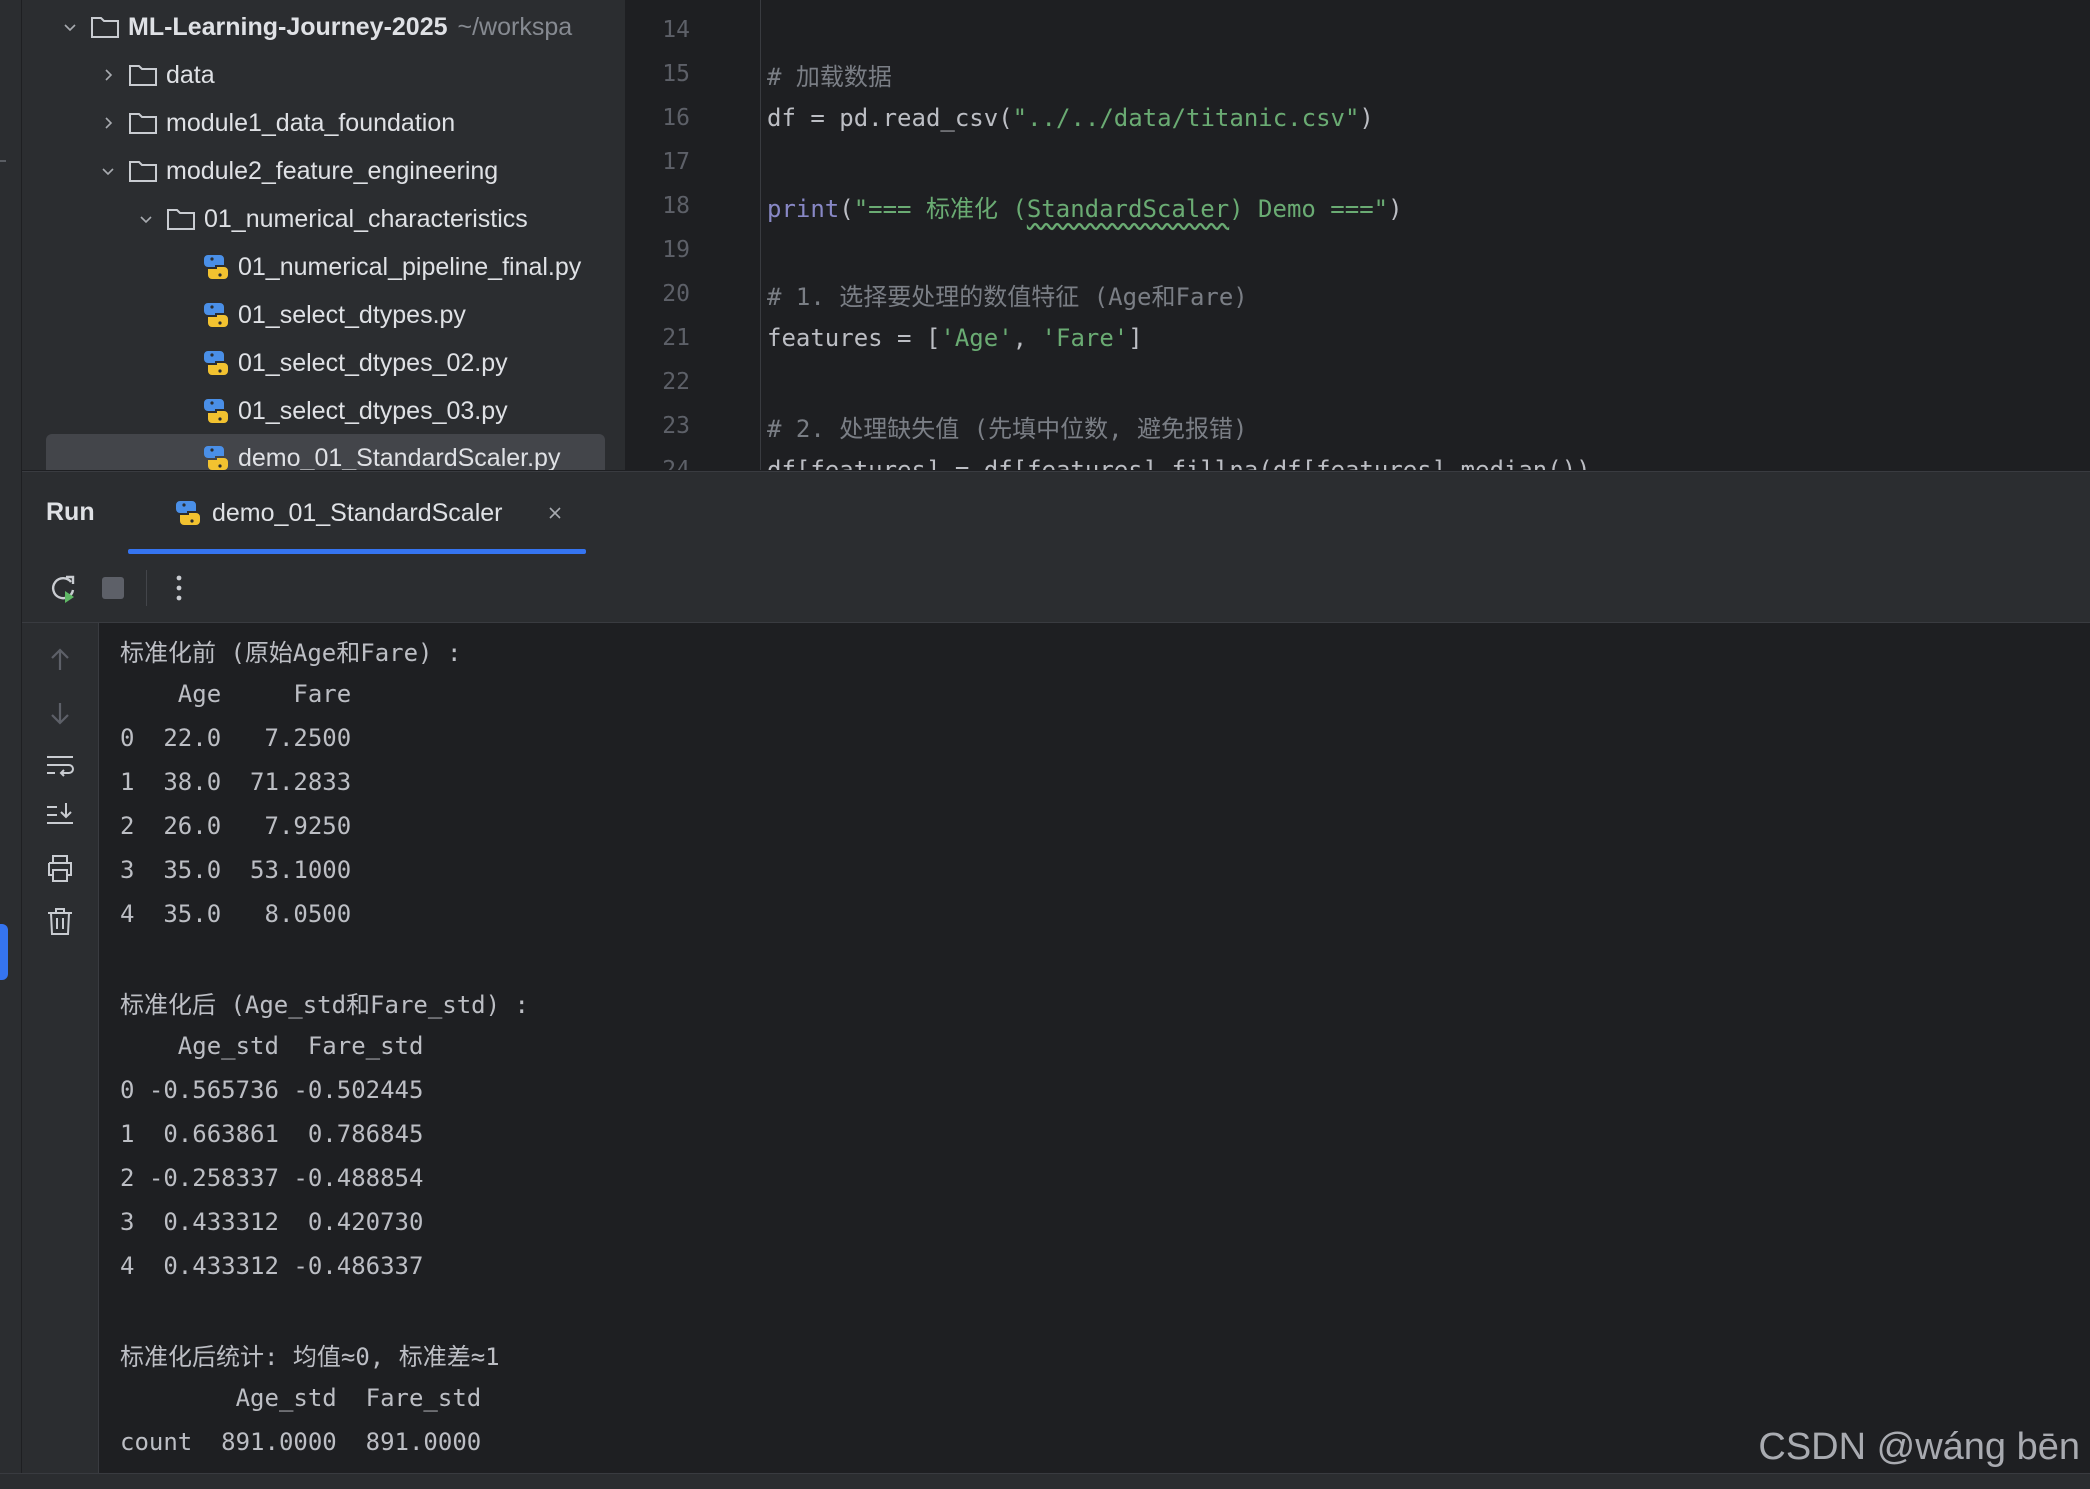 Image resolution: width=2090 pixels, height=1489 pixels. Describe the element at coordinates (1358, 250) in the screenshot. I see `code-line: 19` at that location.